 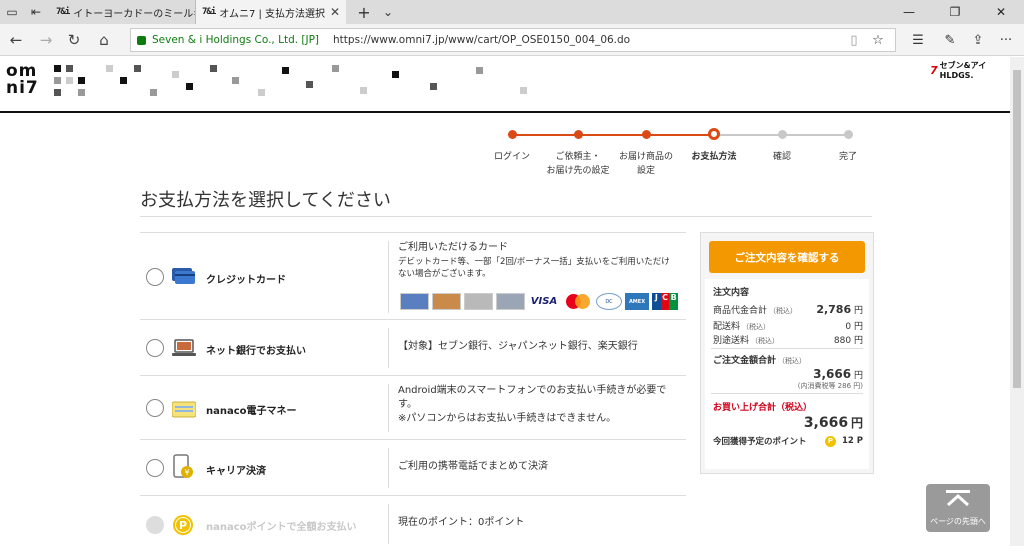 What do you see at coordinates (335, 12) in the screenshot?
I see `close-tab-icon: ✕` at bounding box center [335, 12].